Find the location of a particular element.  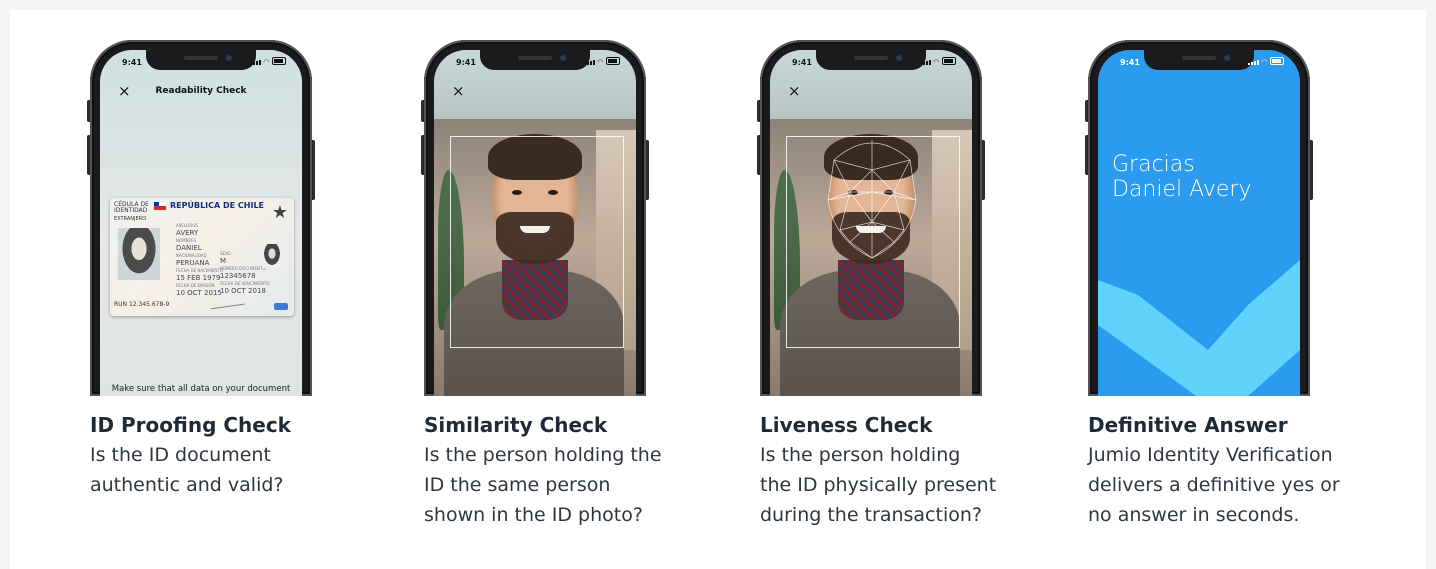

phone-screen-success: 9:41 ◠ Gracias Daniel Avery is located at coordinates (1199, 223).